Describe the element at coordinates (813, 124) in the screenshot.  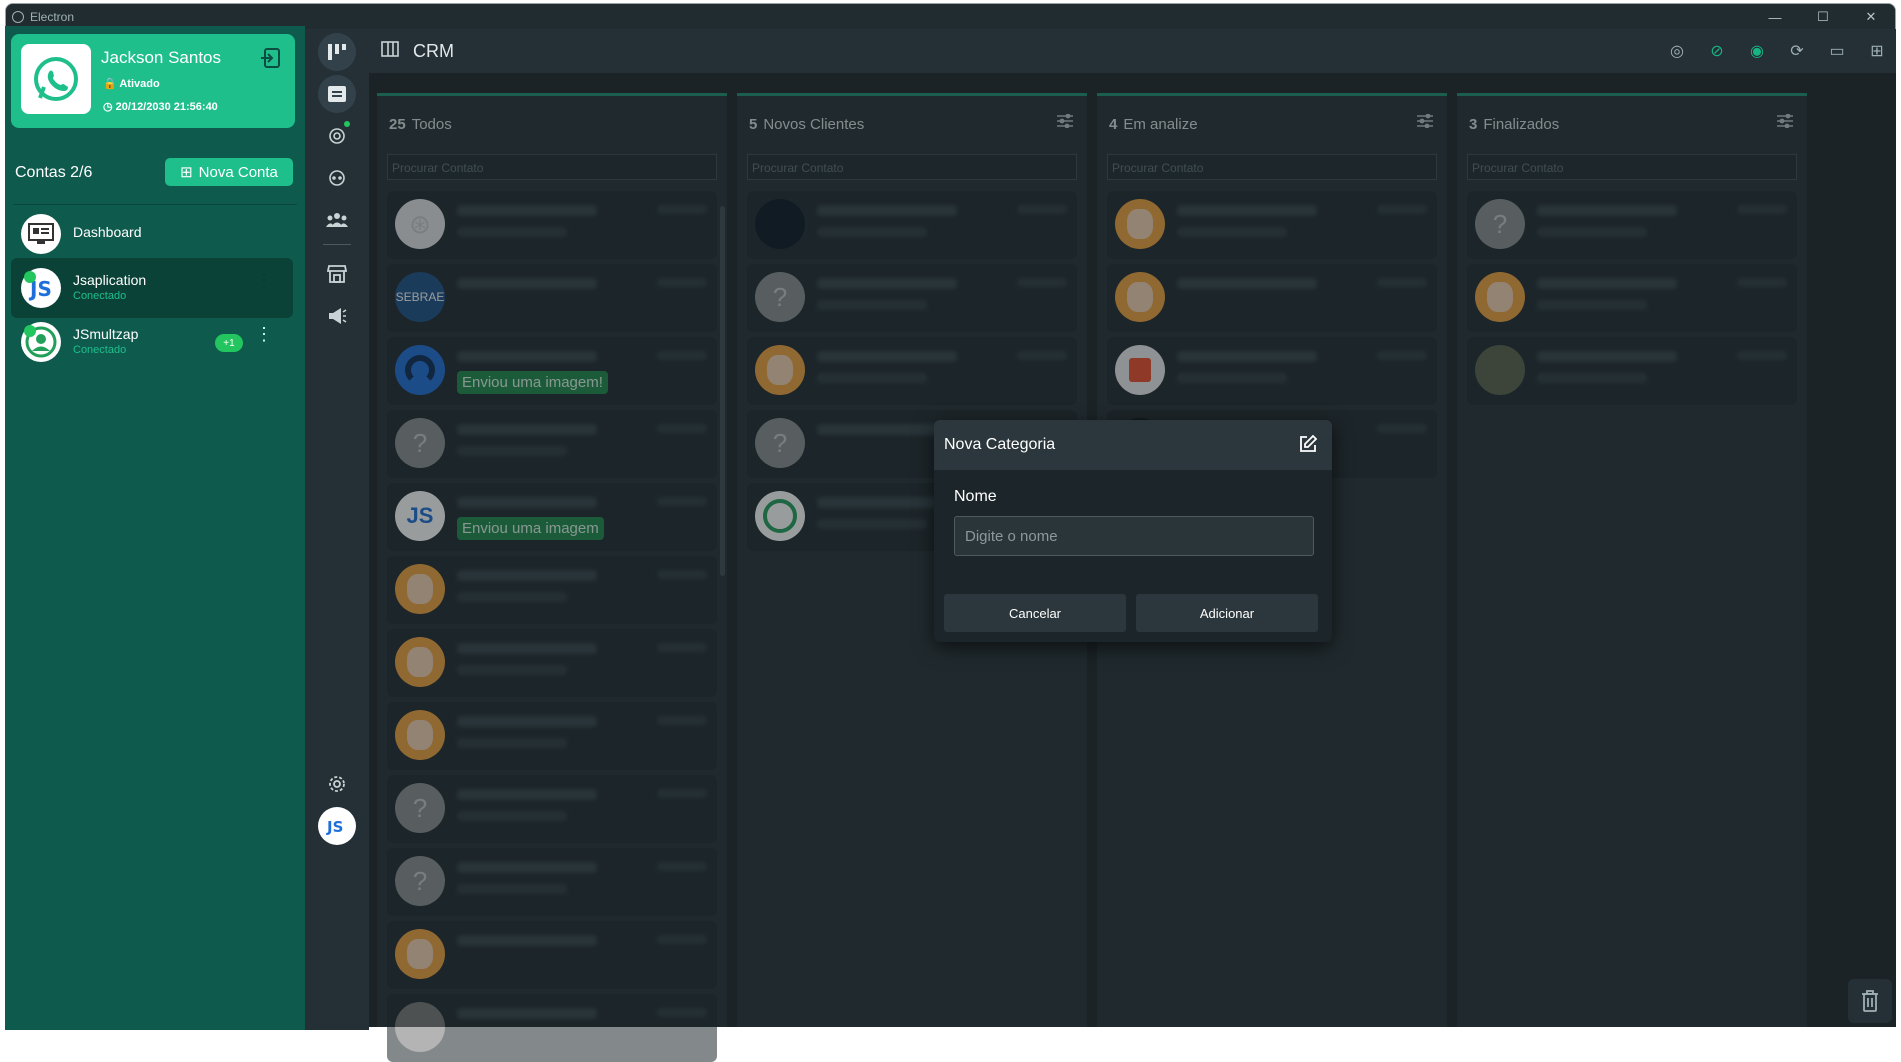
I see `column-name: Novos Clientes` at that location.